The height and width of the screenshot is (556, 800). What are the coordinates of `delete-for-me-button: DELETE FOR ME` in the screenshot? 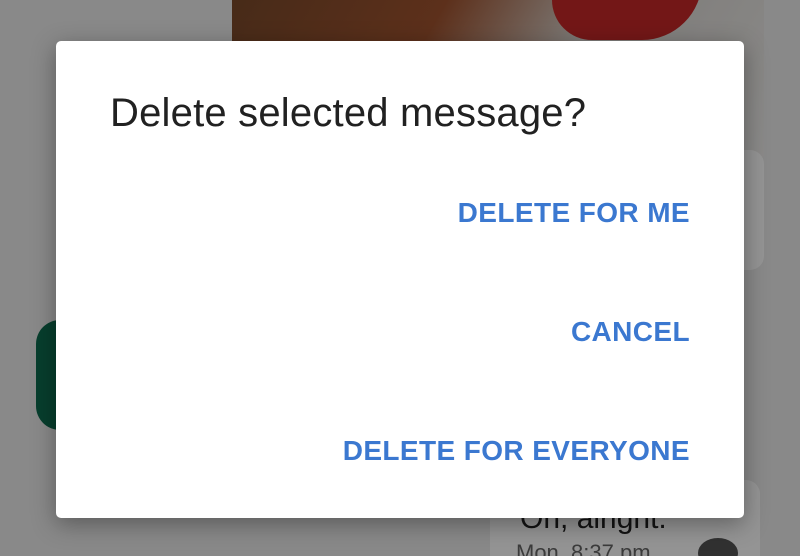 It's located at (574, 213).